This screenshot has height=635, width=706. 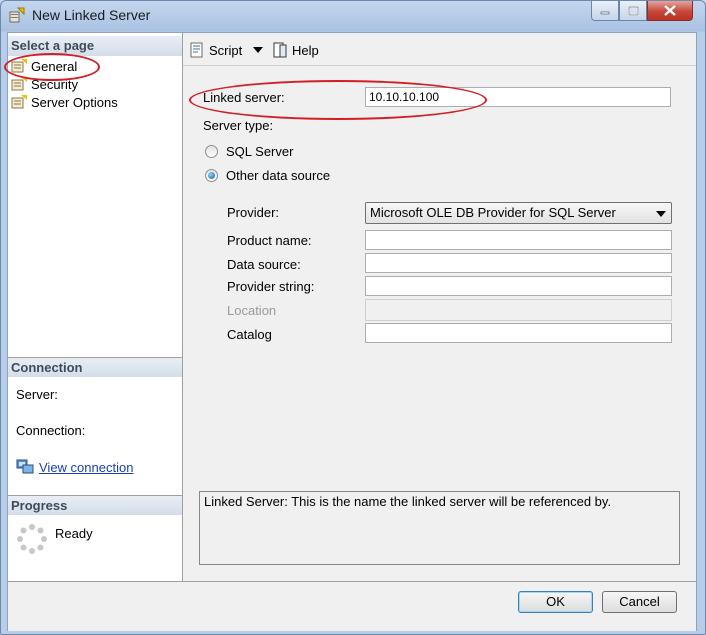 What do you see at coordinates (253, 212) in the screenshot?
I see `provider-label: Provider:` at bounding box center [253, 212].